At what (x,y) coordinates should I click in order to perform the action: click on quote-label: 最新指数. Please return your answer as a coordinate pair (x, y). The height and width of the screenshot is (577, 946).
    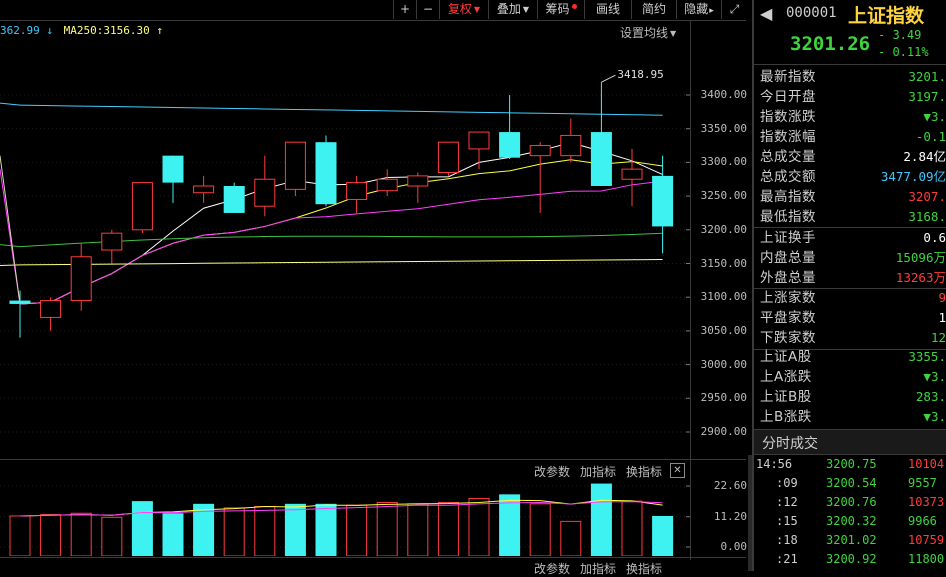
    Looking at the image, I should click on (788, 77).